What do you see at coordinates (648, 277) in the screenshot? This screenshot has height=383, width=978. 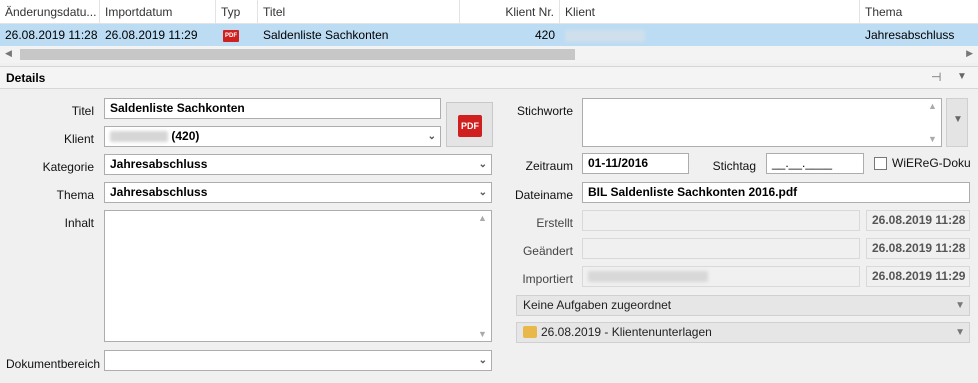 I see `redacted-user-name` at bounding box center [648, 277].